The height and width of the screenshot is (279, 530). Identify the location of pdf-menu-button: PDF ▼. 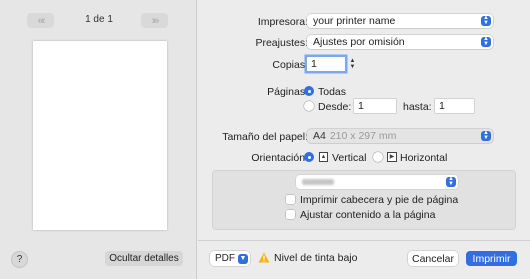
(230, 258).